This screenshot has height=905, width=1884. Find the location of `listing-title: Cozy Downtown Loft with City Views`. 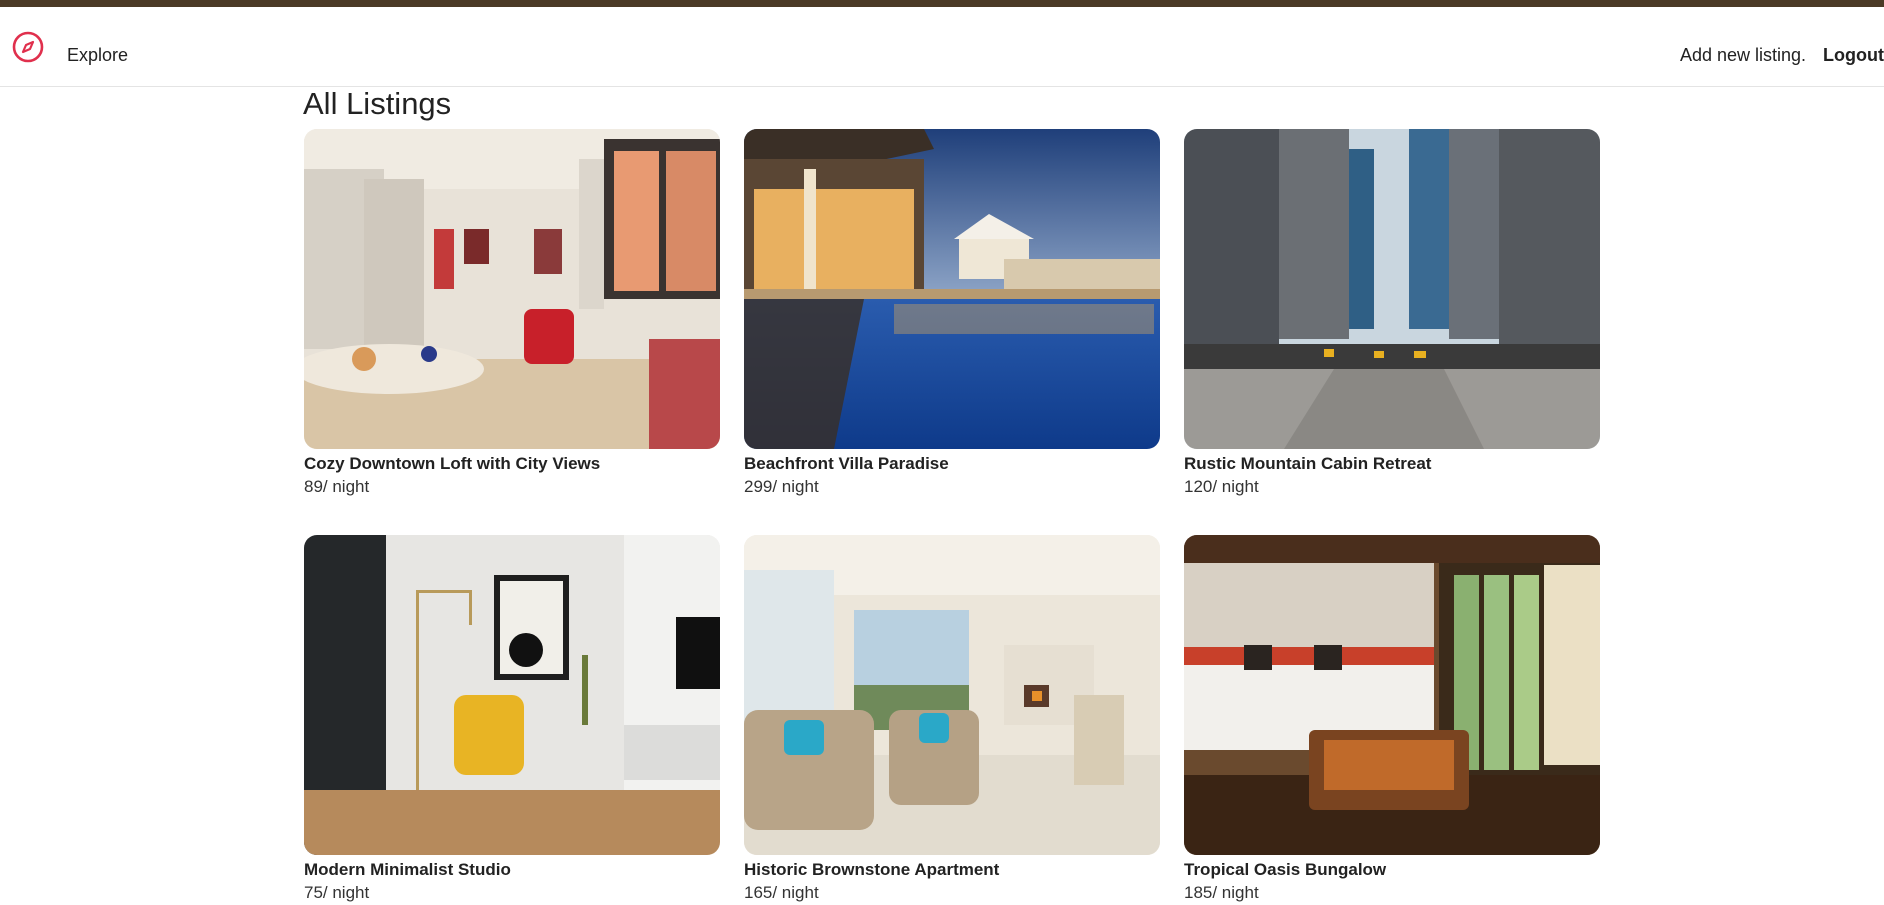

listing-title: Cozy Downtown Loft with City Views is located at coordinates (512, 464).